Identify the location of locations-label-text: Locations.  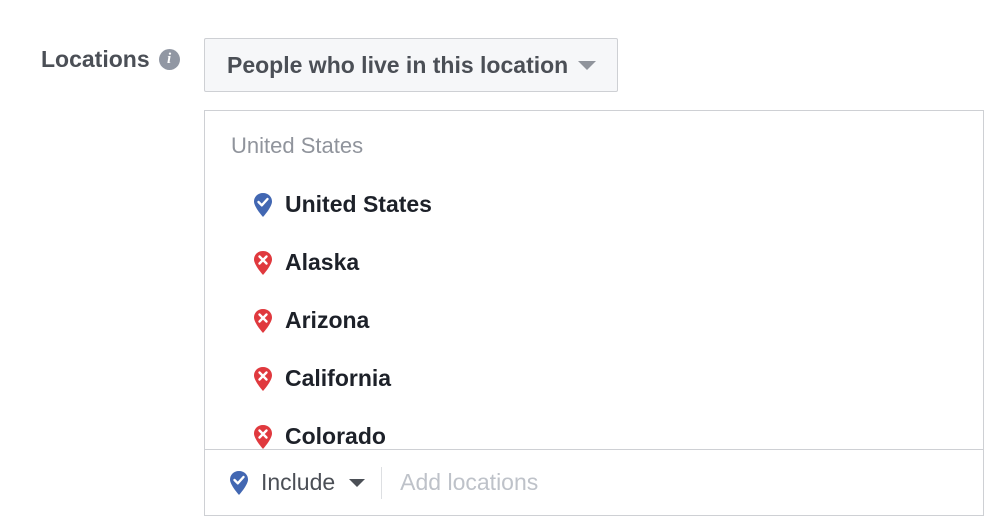
(95, 59).